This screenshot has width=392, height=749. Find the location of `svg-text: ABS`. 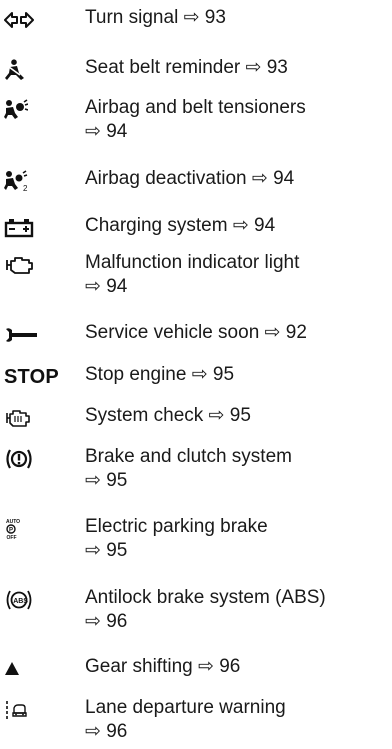

svg-text: ABS is located at coordinates (20, 601).